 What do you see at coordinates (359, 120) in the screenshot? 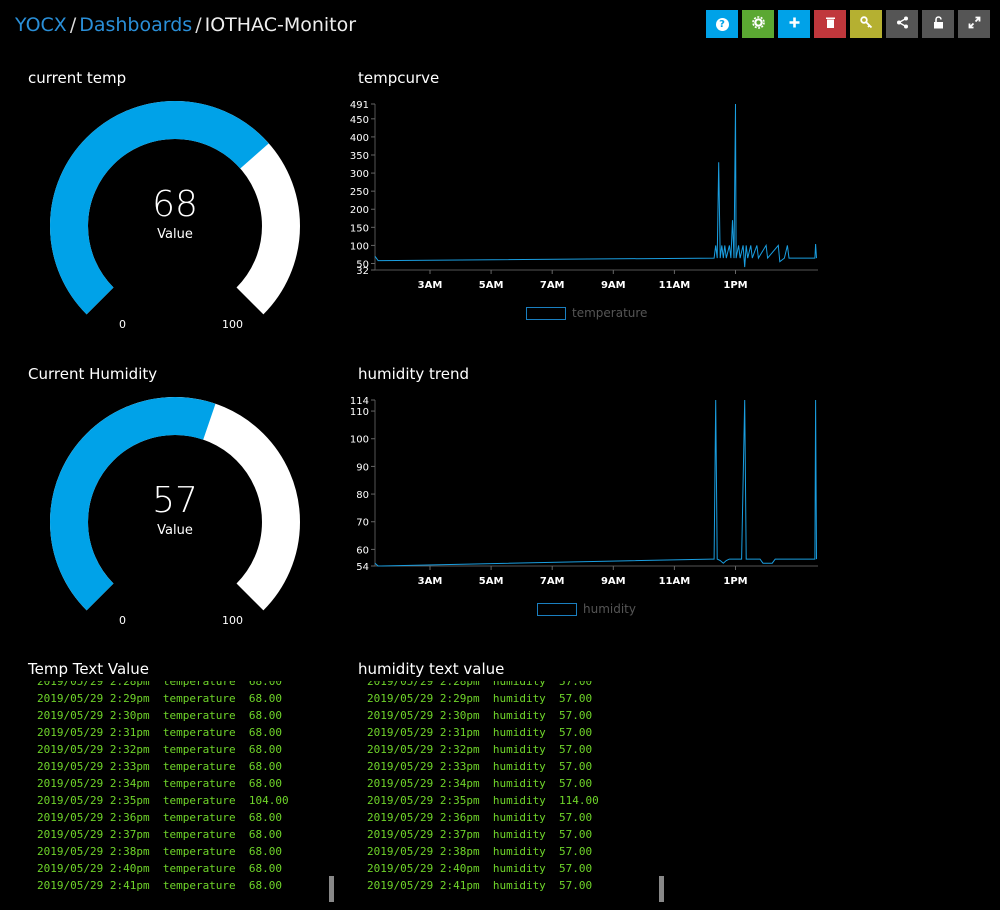
I see `y-tick-label: 450` at bounding box center [359, 120].